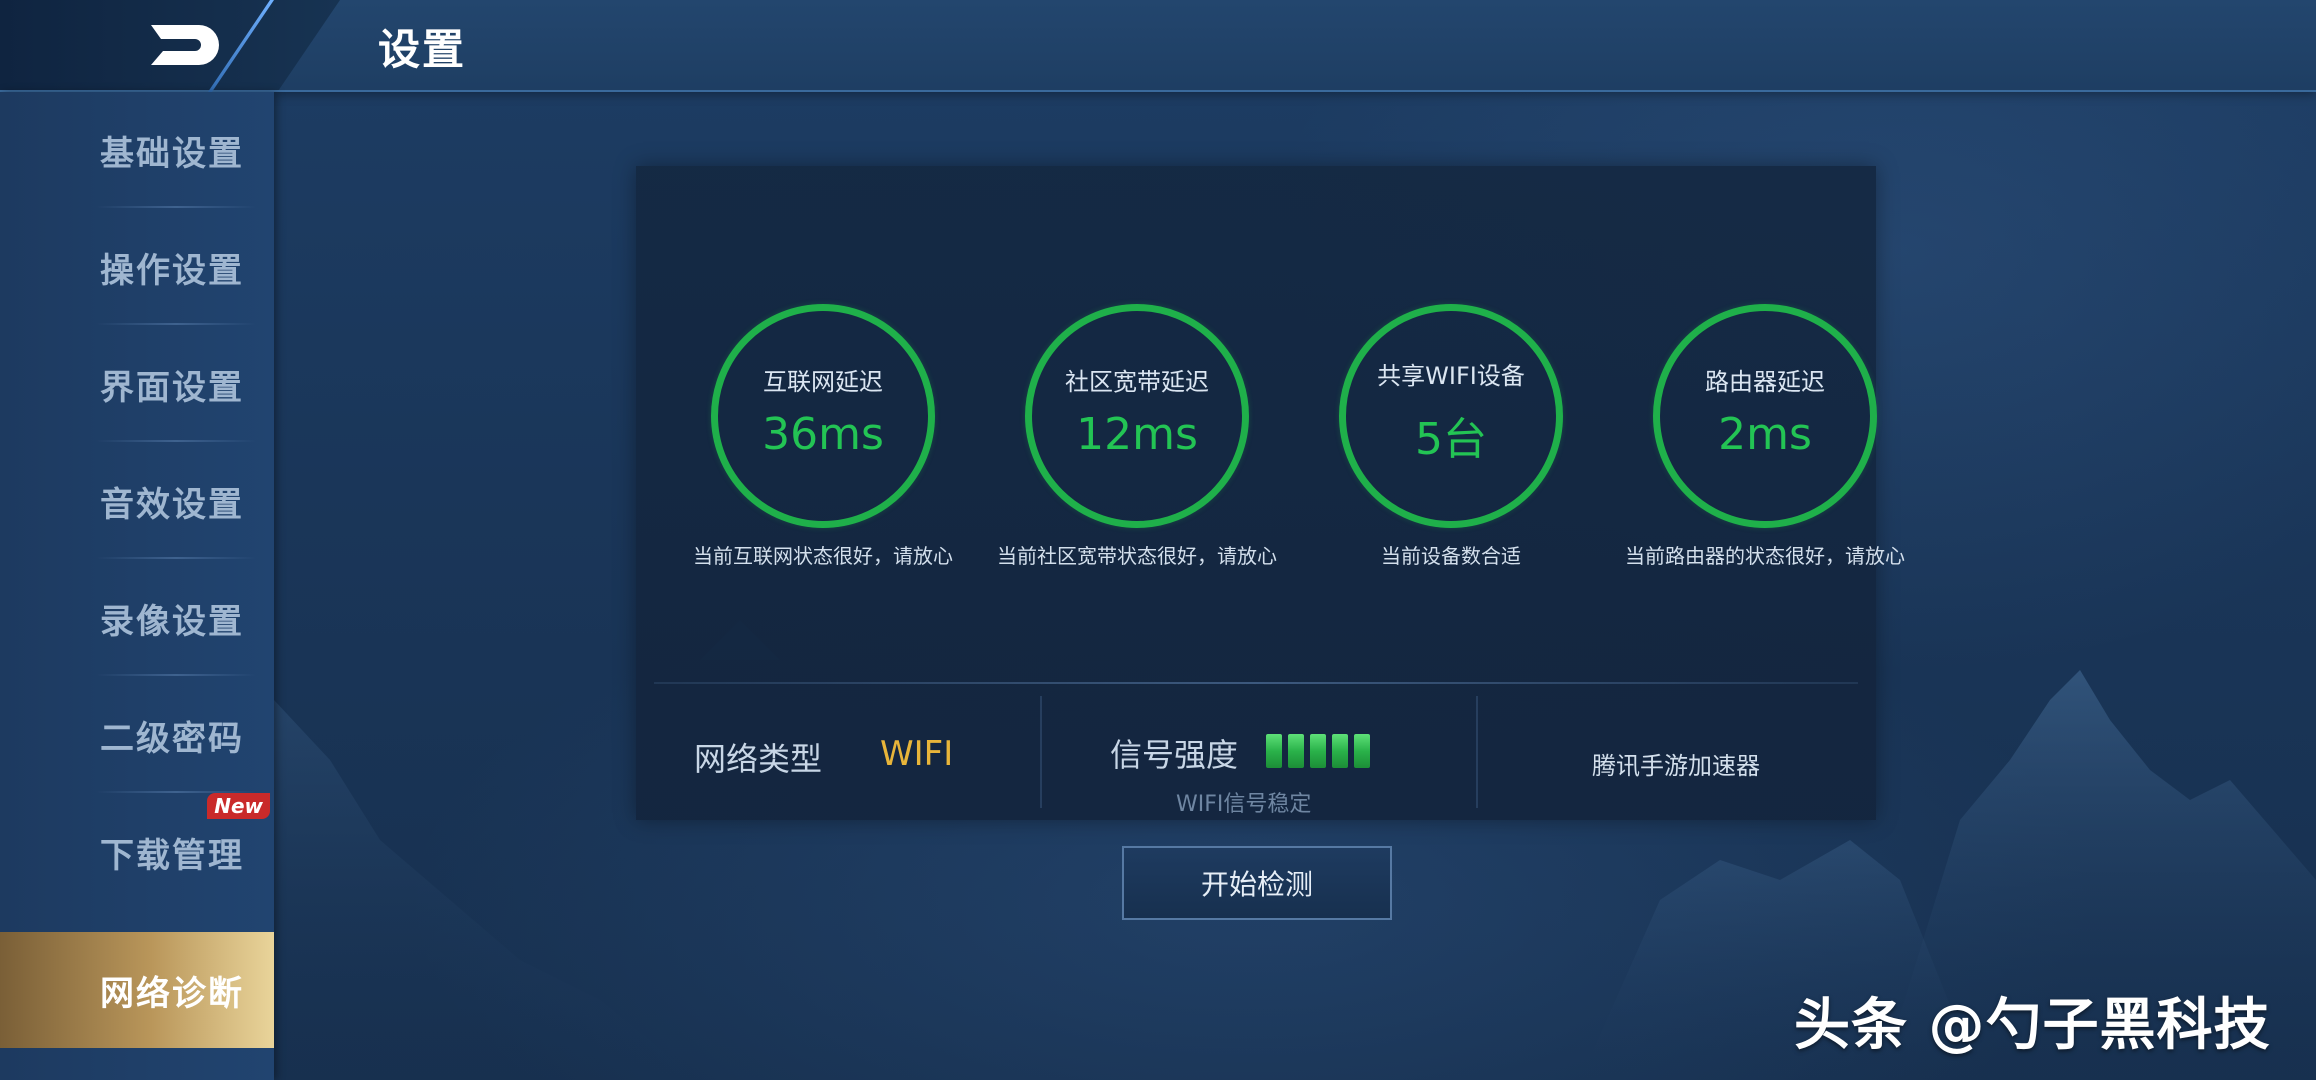 Image resolution: width=2316 pixels, height=1080 pixels. I want to click on status-ring: 路由器延迟 2ms, so click(1765, 416).